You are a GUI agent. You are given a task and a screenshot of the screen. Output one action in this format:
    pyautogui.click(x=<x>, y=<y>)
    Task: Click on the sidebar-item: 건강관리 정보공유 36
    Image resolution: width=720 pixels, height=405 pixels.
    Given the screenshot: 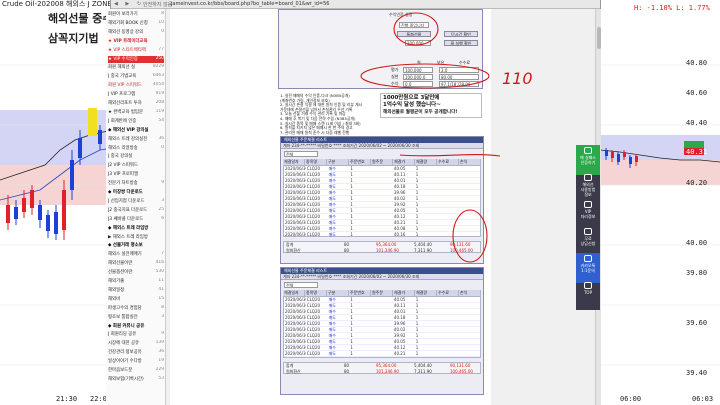 What is the action you would take?
    pyautogui.click(x=136, y=352)
    